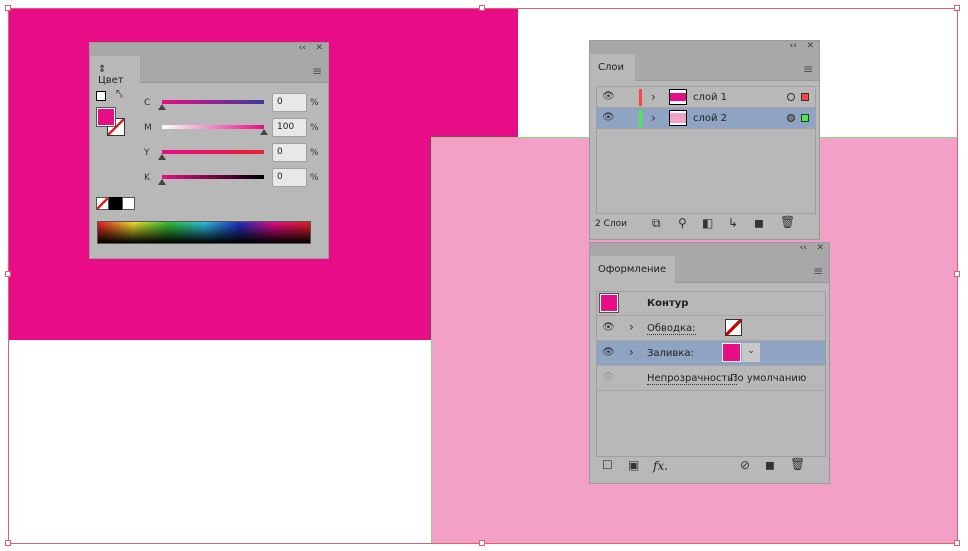  What do you see at coordinates (707, 223) in the screenshot?
I see `clipping-mask-icon: ◧` at bounding box center [707, 223].